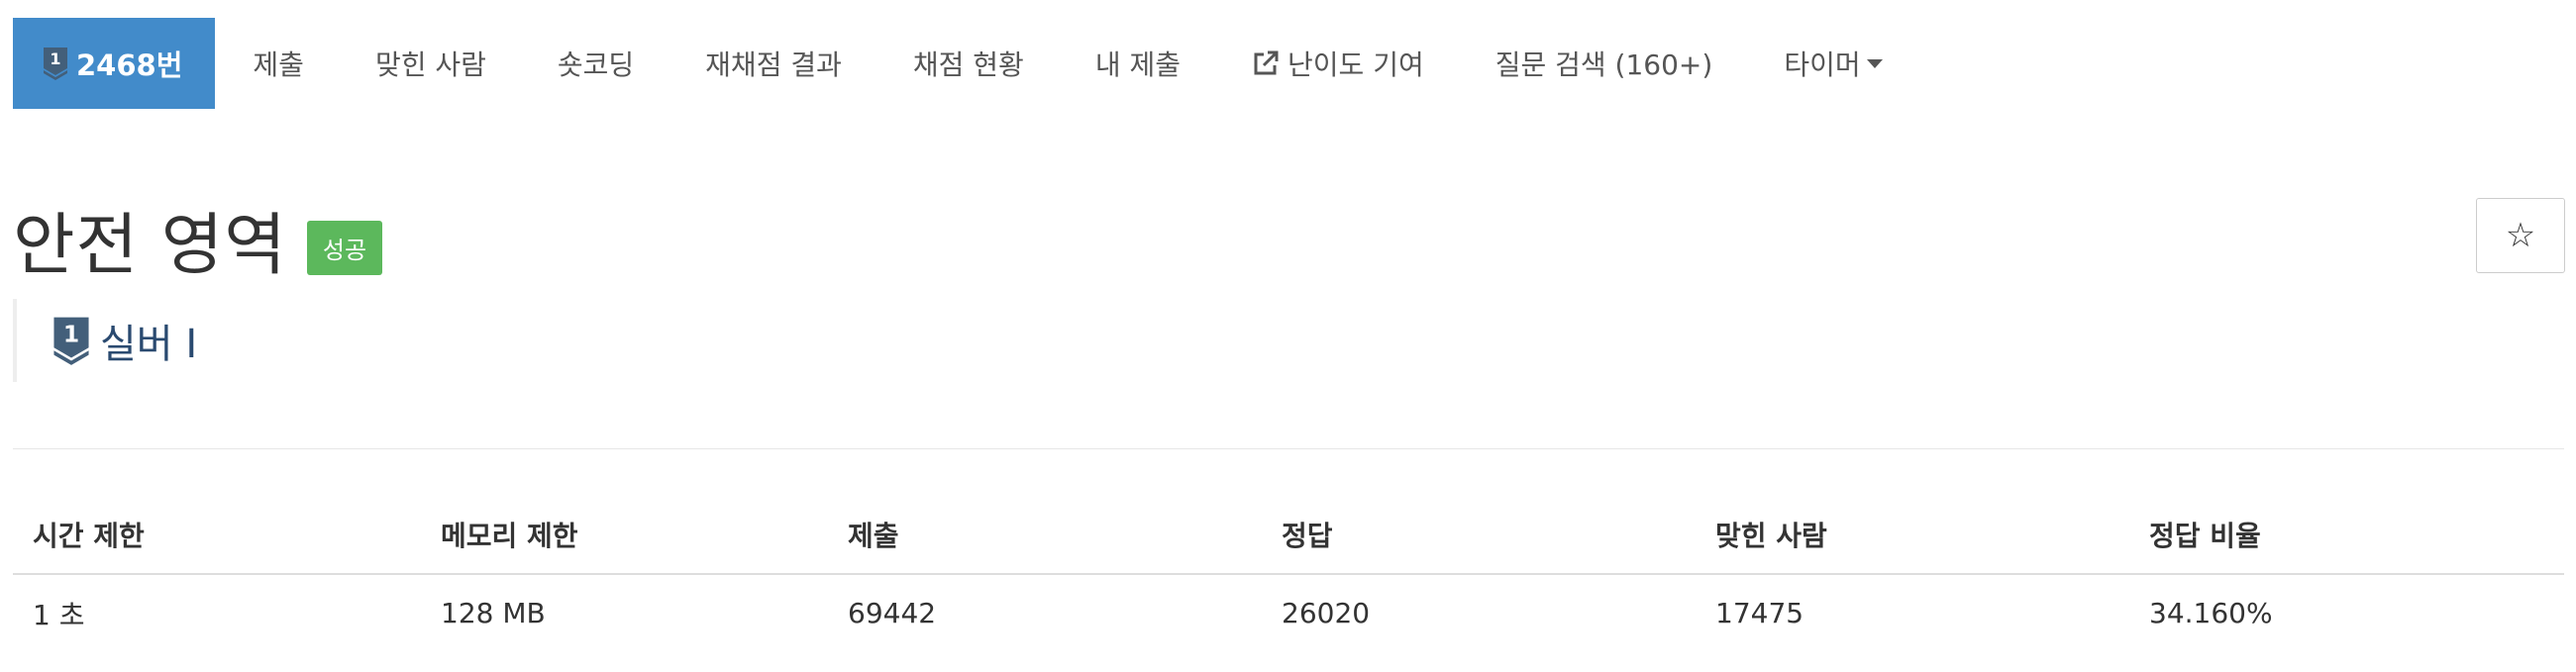  I want to click on table-header-row: 시간 제한 메모리 제한 제출 정답 맞힌 사람 정답 비율, so click(1288, 535).